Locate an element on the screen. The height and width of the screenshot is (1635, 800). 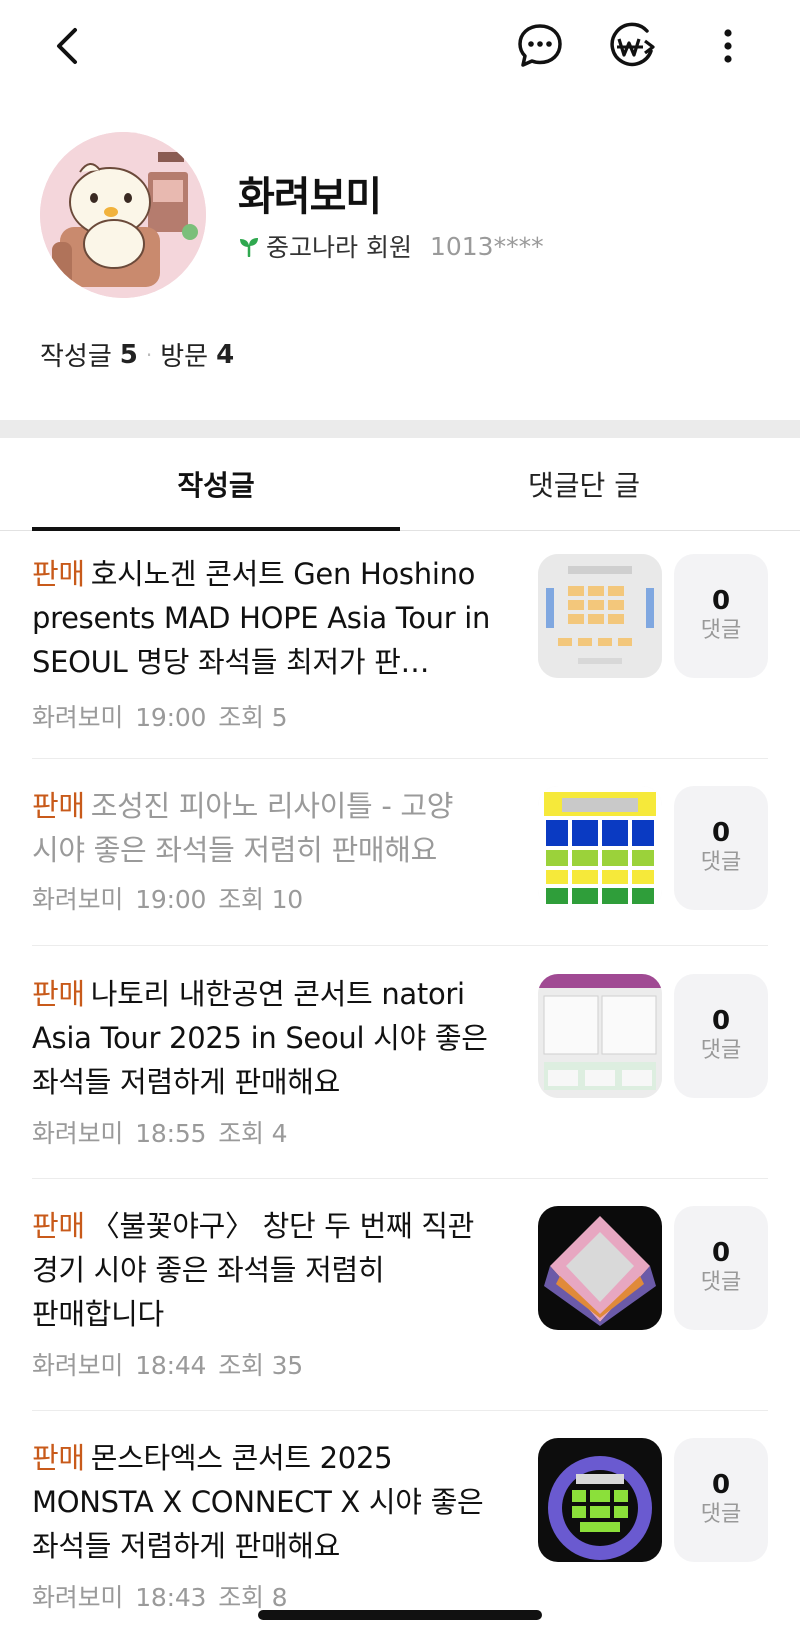
profile-nickname: 화려보미 is located at coordinates (310, 197).